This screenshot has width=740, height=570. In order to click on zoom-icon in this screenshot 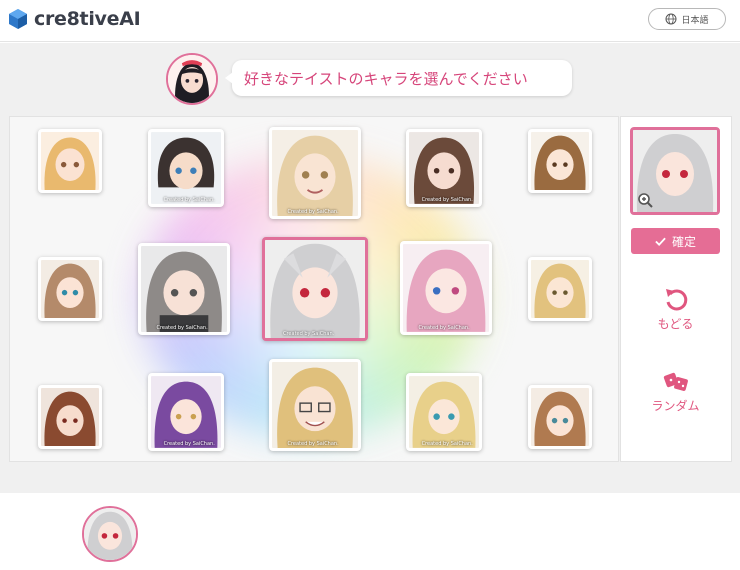, I will do `click(645, 200)`.